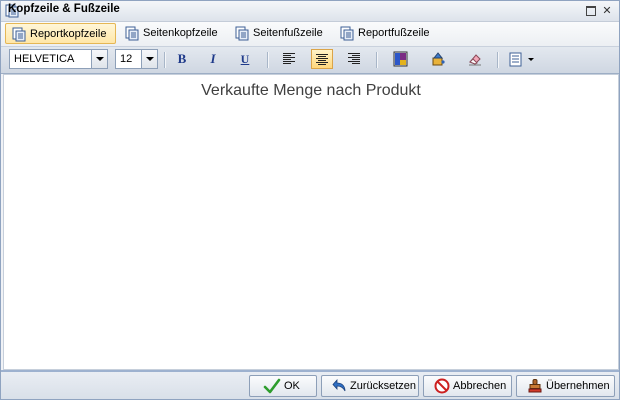 Image resolution: width=620 pixels, height=400 pixels. I want to click on button-bar: OK Zurücksetzen Abbrechen Übernehmen, so click(310, 384).